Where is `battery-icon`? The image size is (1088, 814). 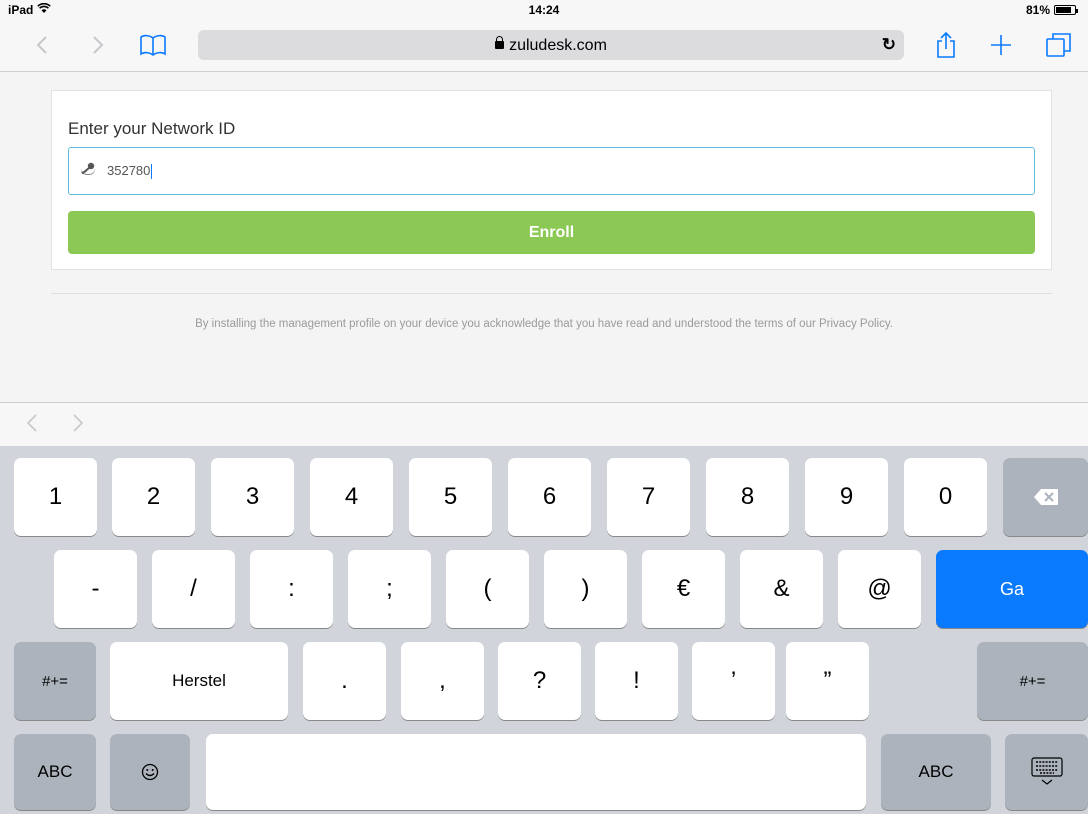
battery-icon is located at coordinates (1066, 10).